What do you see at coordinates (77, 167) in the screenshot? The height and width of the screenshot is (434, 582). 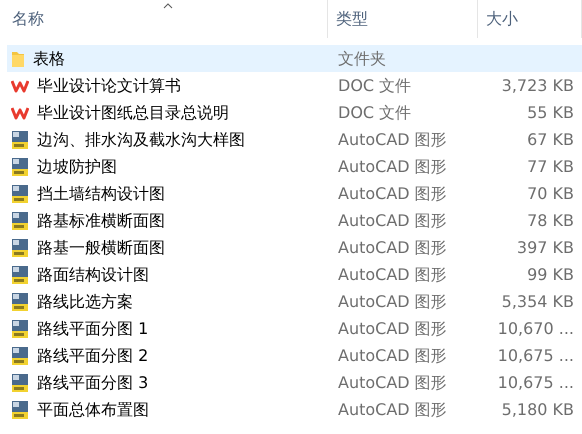 I see `file-name: 边坡防护图` at bounding box center [77, 167].